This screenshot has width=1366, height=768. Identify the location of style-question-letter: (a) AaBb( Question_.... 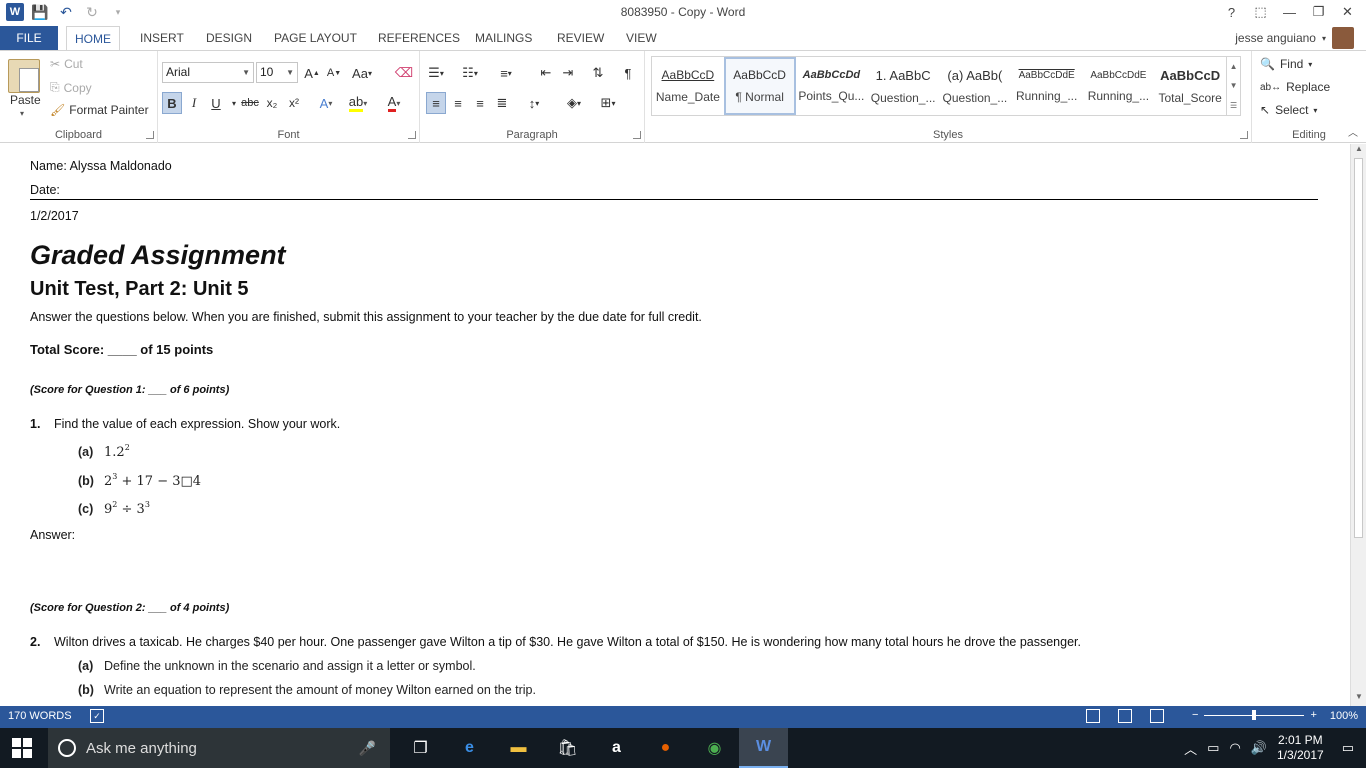
(975, 86).